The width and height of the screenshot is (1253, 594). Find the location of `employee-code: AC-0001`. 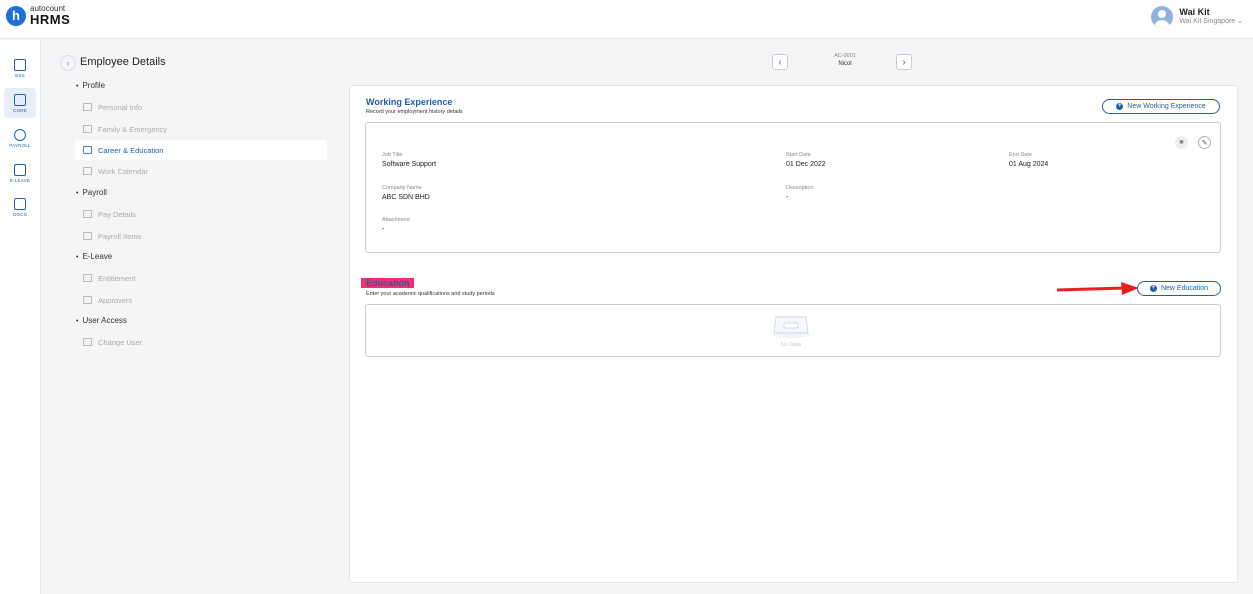

employee-code: AC-0001 is located at coordinates (845, 56).